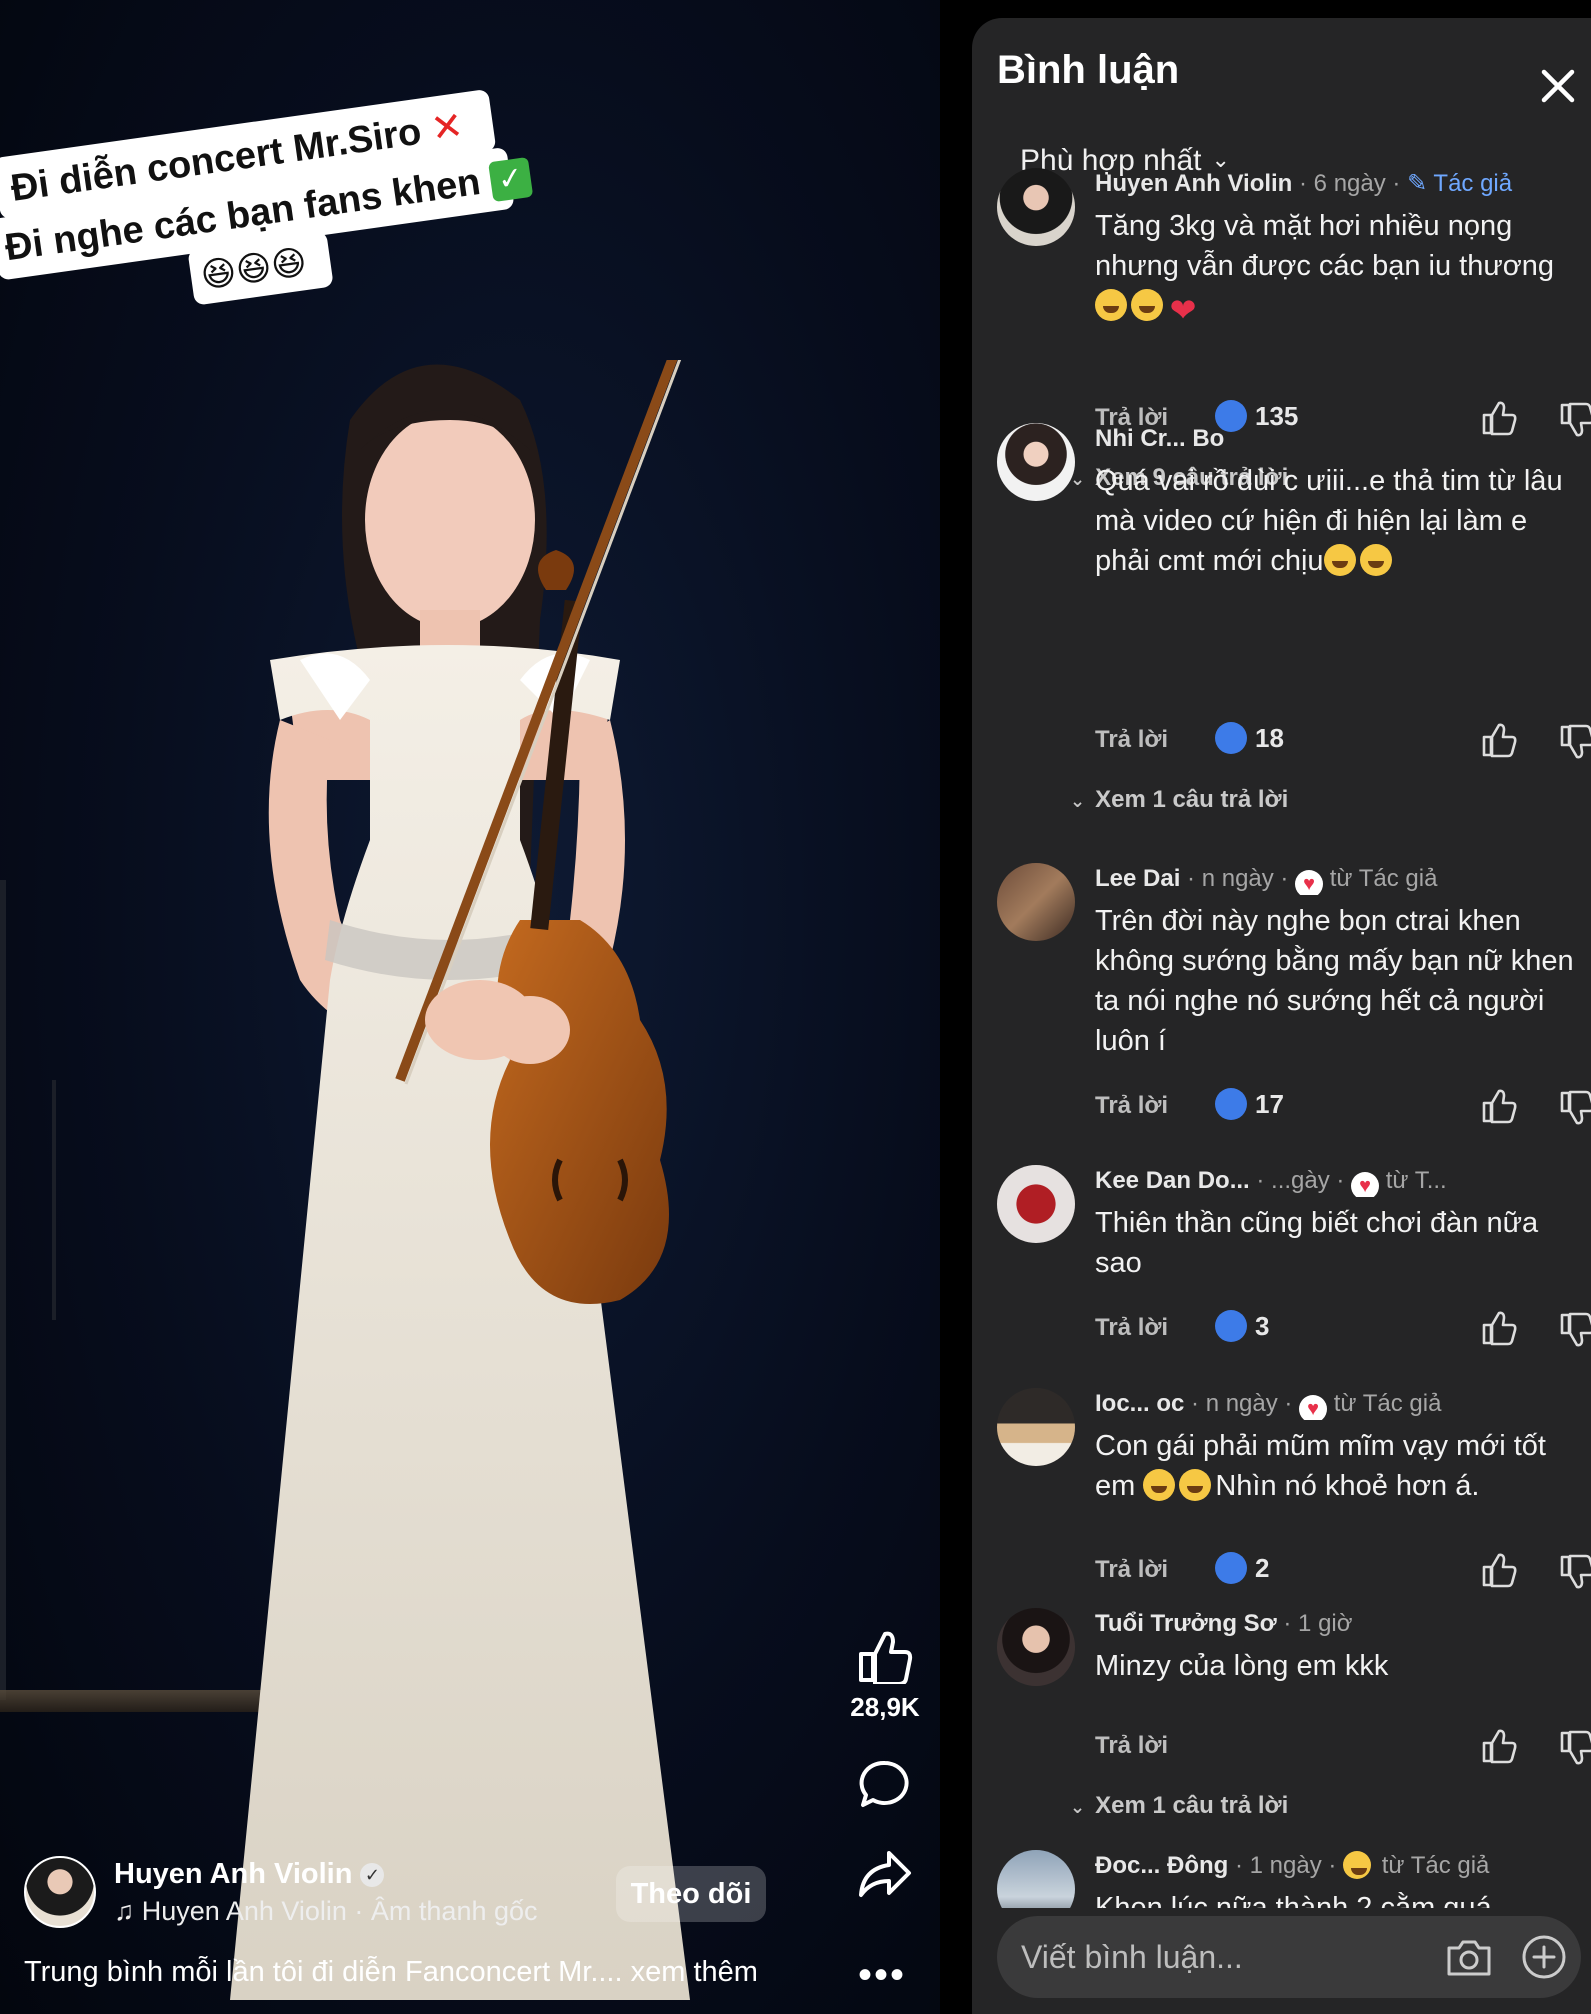 This screenshot has width=1591, height=2014. What do you see at coordinates (1139, 1403) in the screenshot?
I see `commenter-name: Ioc... oc` at bounding box center [1139, 1403].